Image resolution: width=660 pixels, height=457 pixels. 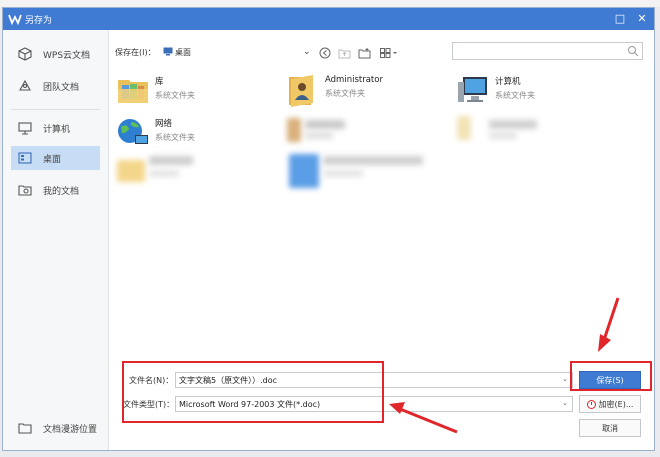 I want to click on sidebar-item-wps-cloud: WPS云文档, so click(x=55, y=54).